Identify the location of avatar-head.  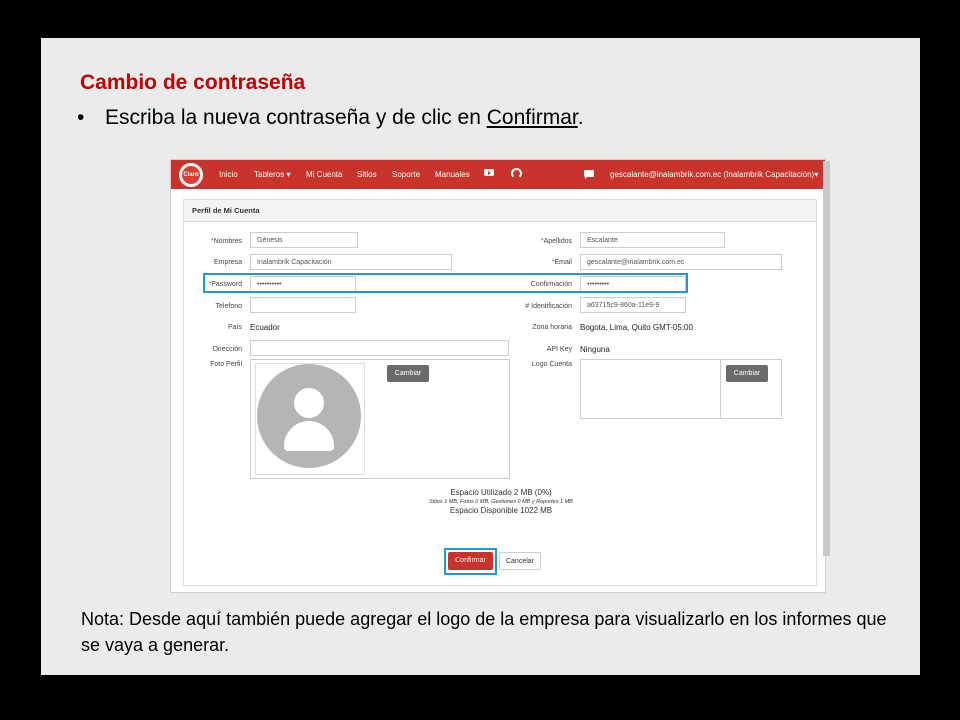
(309, 403).